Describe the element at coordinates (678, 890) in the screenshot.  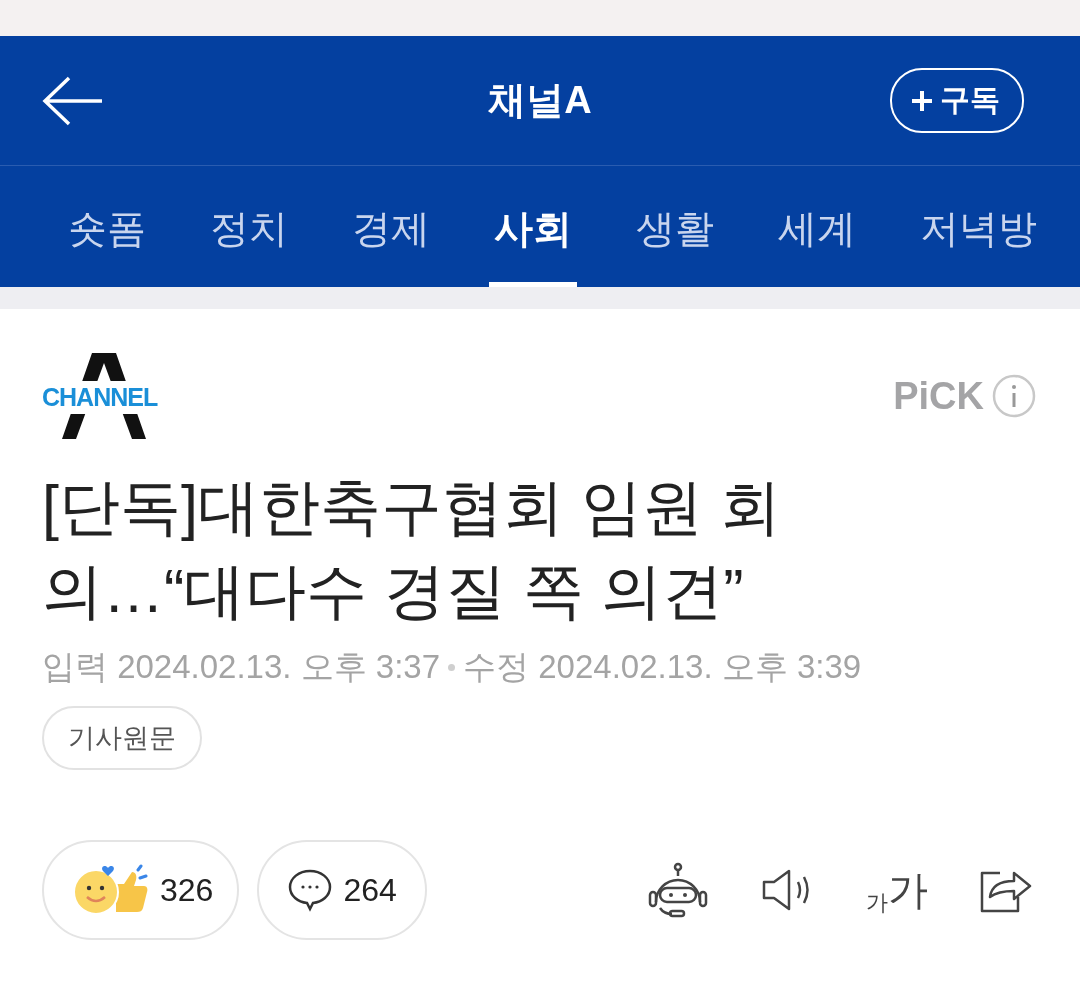
I see `robot-icon` at that location.